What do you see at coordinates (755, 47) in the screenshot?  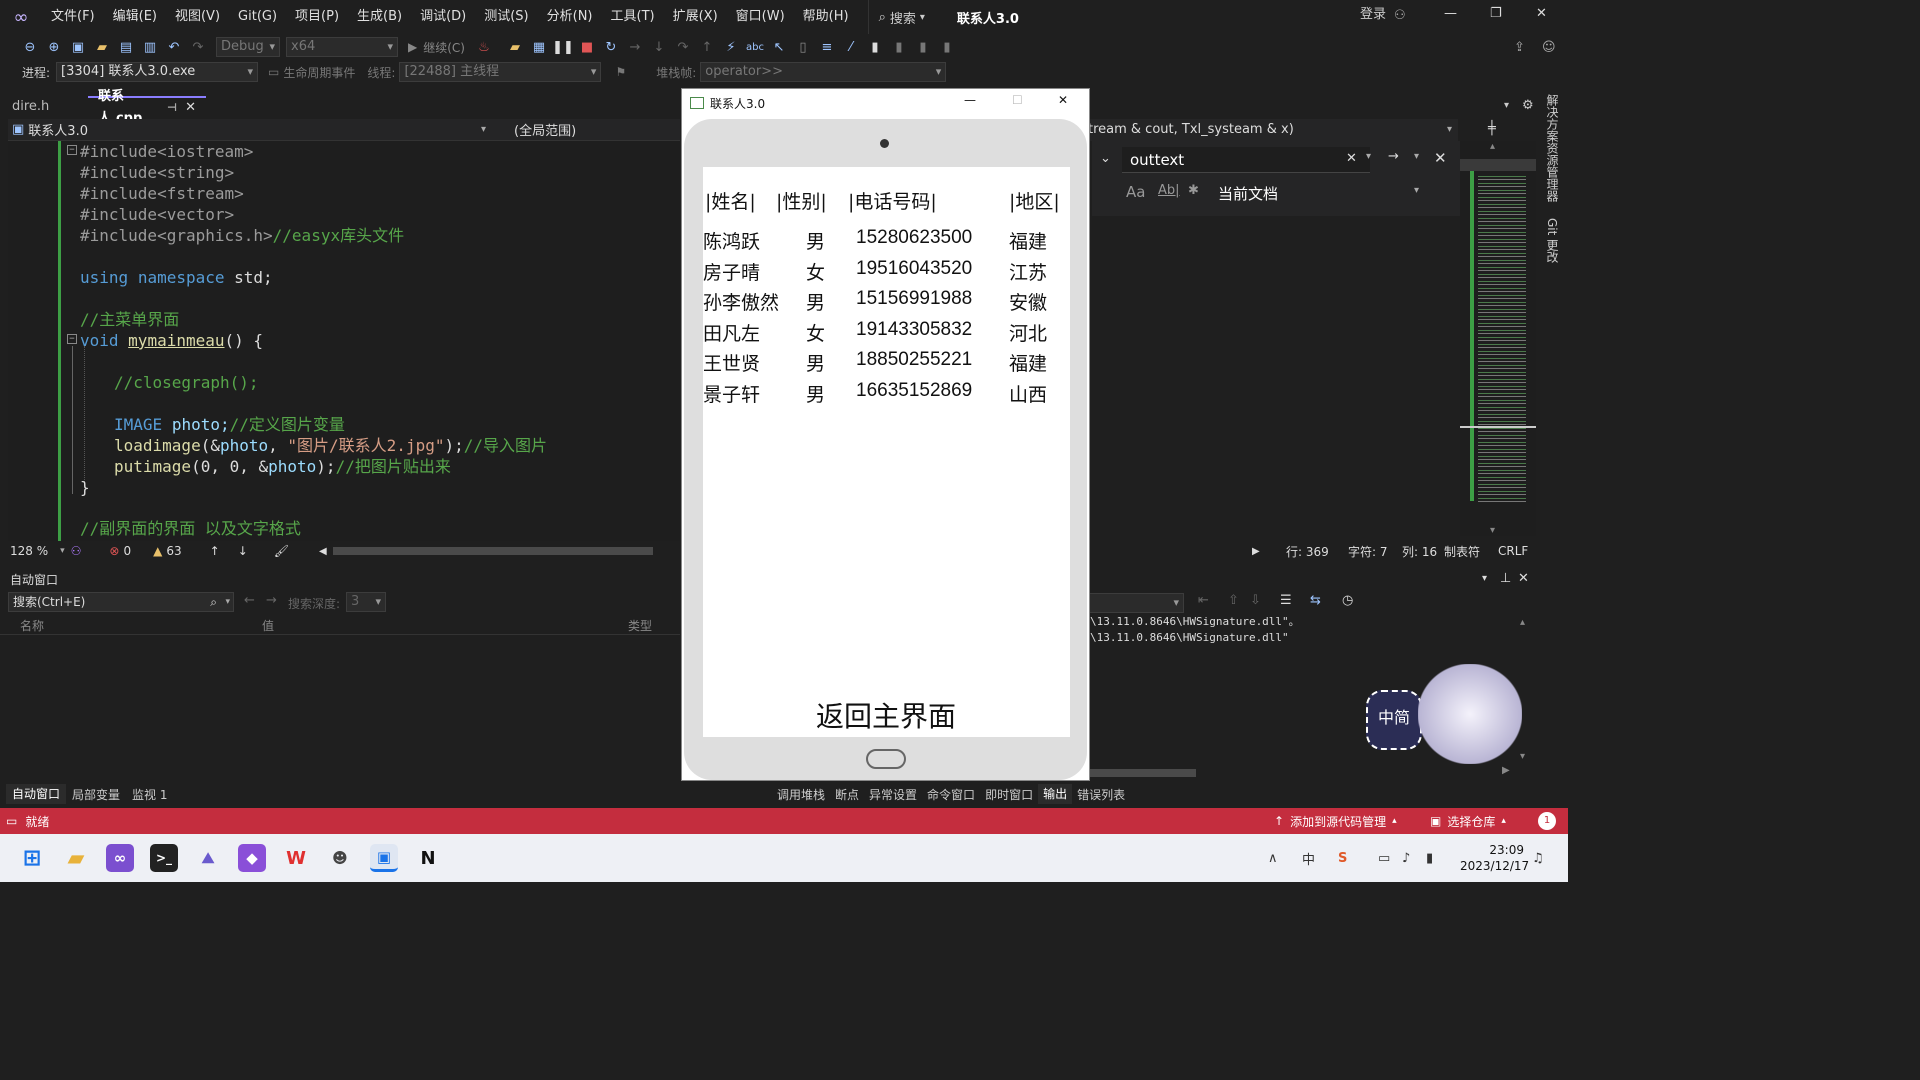 I see `spellcheck-icon: abc` at bounding box center [755, 47].